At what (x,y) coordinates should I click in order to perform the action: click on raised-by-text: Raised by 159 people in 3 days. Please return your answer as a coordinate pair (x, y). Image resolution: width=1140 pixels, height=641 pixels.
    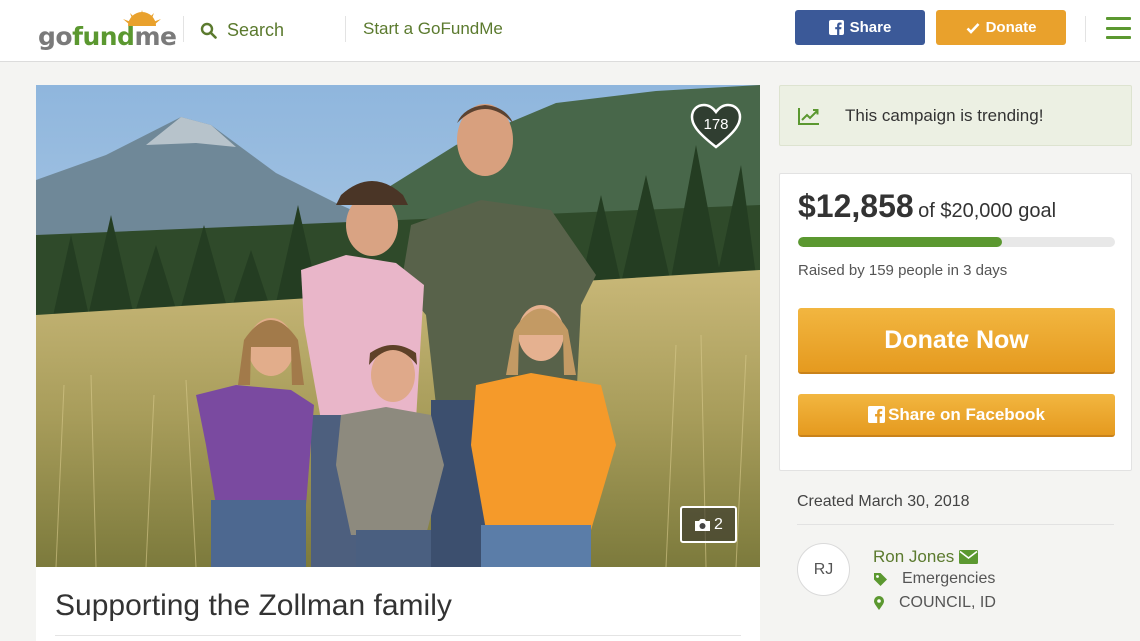
    Looking at the image, I should click on (903, 270).